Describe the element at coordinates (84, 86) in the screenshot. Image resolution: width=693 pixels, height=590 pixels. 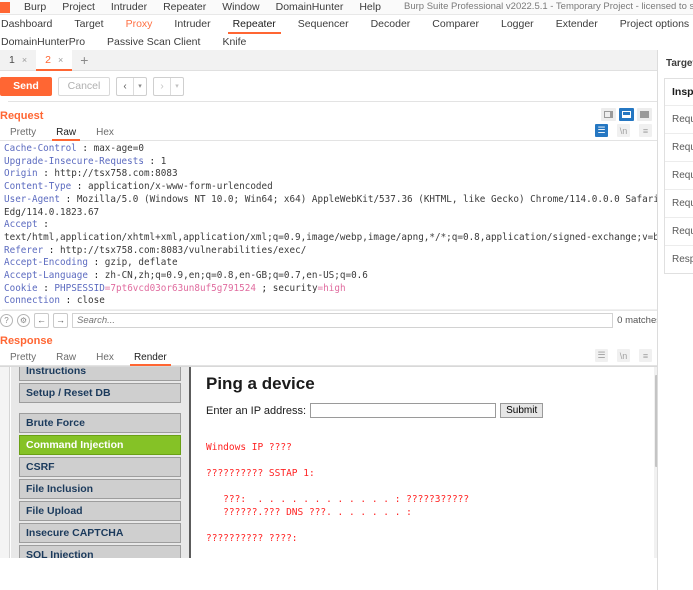
I see `cancel-button: Cancel` at that location.